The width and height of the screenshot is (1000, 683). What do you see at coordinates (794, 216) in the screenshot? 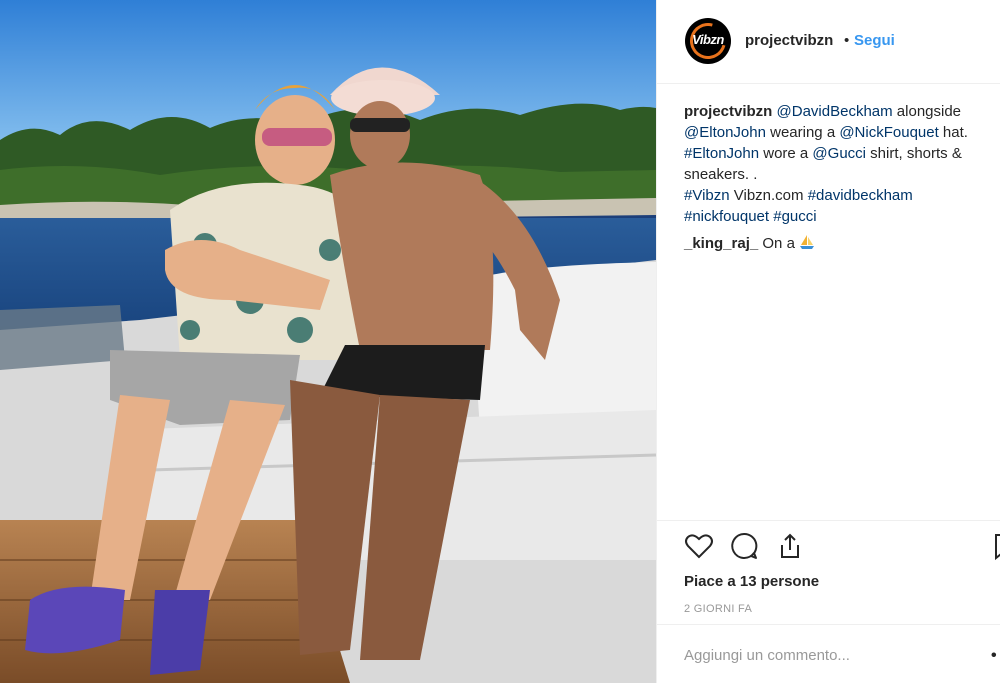
I see `caption-link: #gucci` at bounding box center [794, 216].